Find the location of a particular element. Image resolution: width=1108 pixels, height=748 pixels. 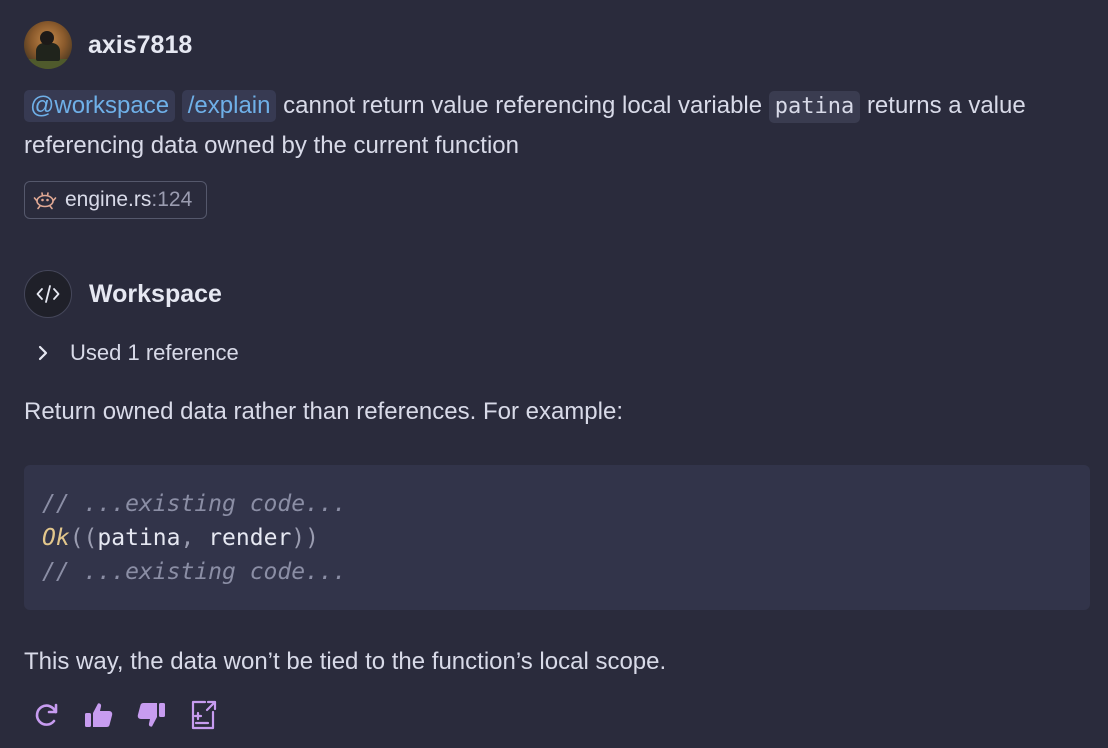

user-header: axis7818 is located at coordinates (108, 45).